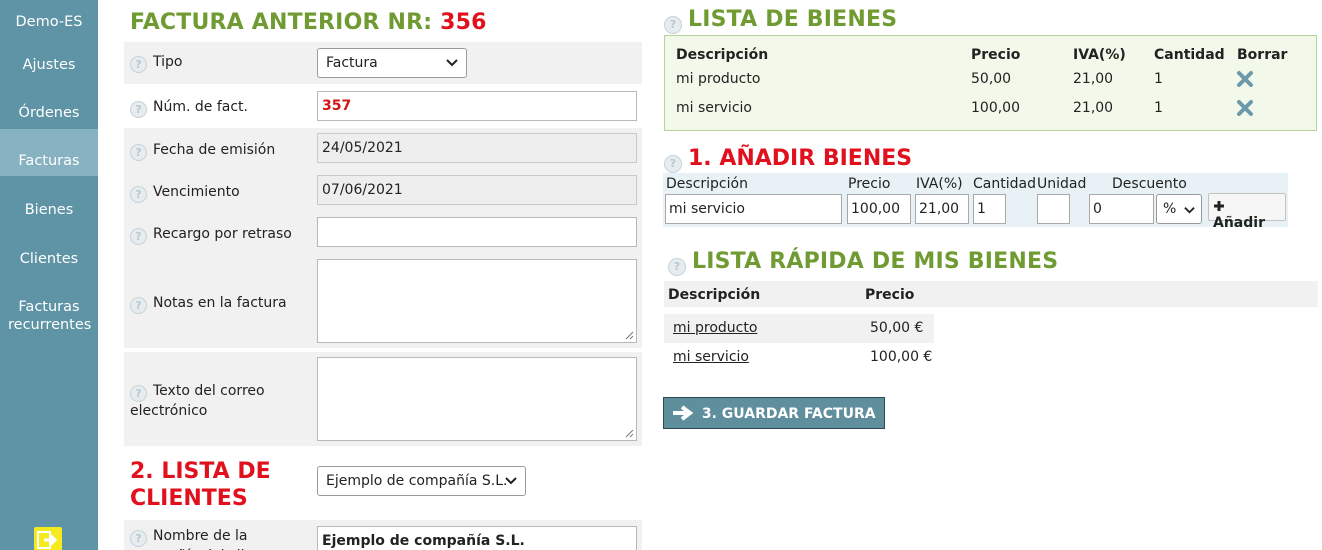  I want to click on quick-item-price: 50,00 €, so click(897, 328).